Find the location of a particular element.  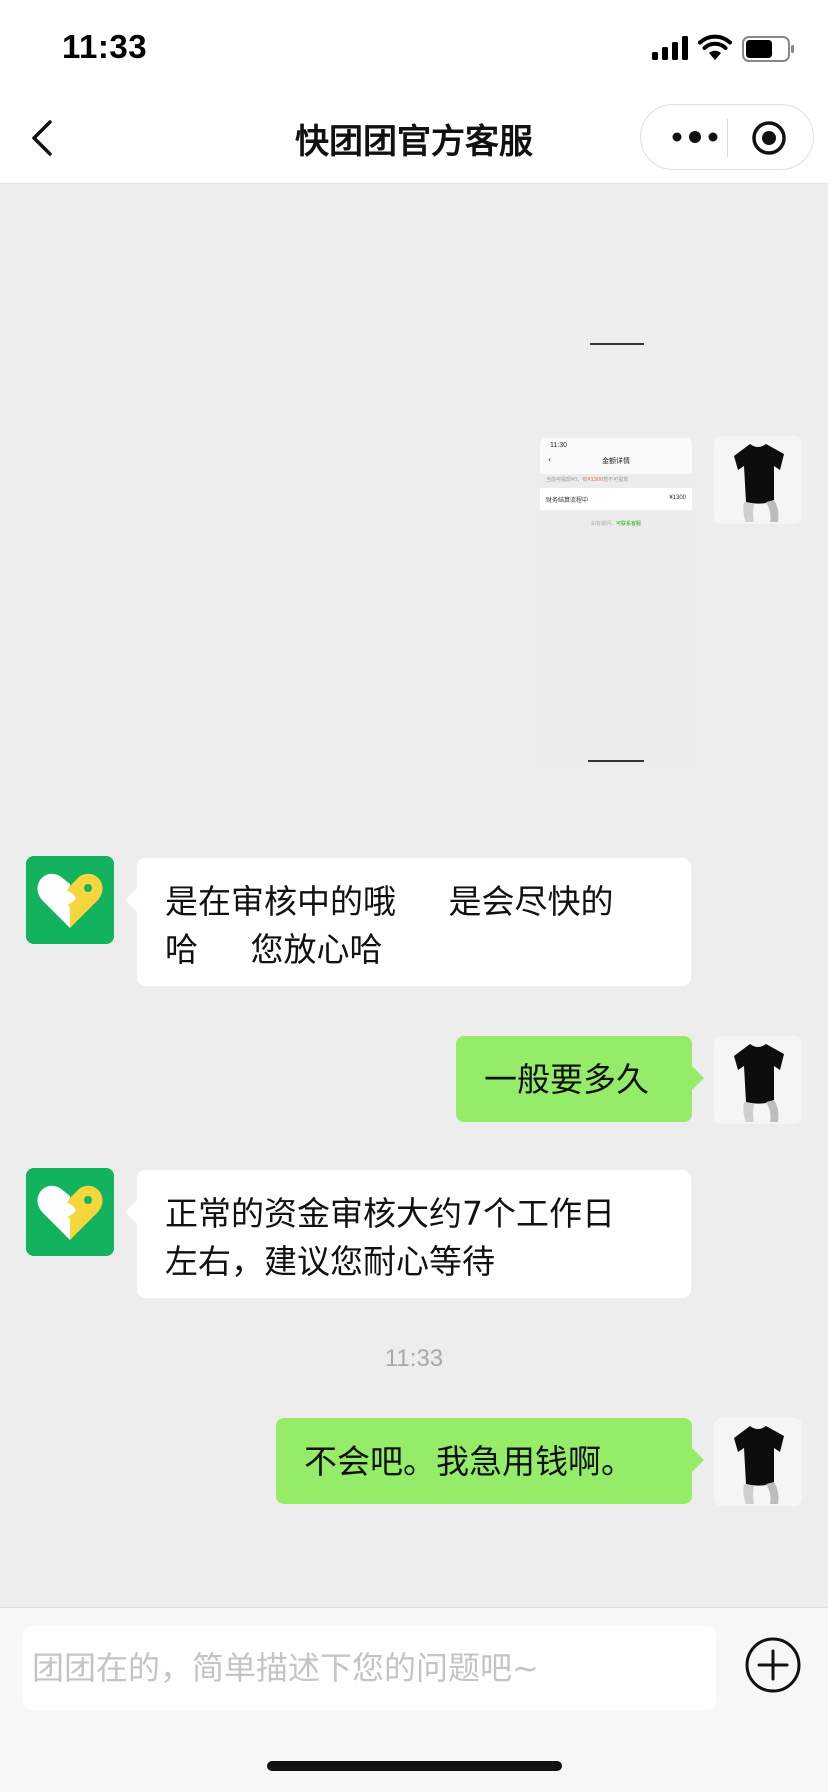

thumb-notice-highlight: ¥1300 is located at coordinates (595, 480).